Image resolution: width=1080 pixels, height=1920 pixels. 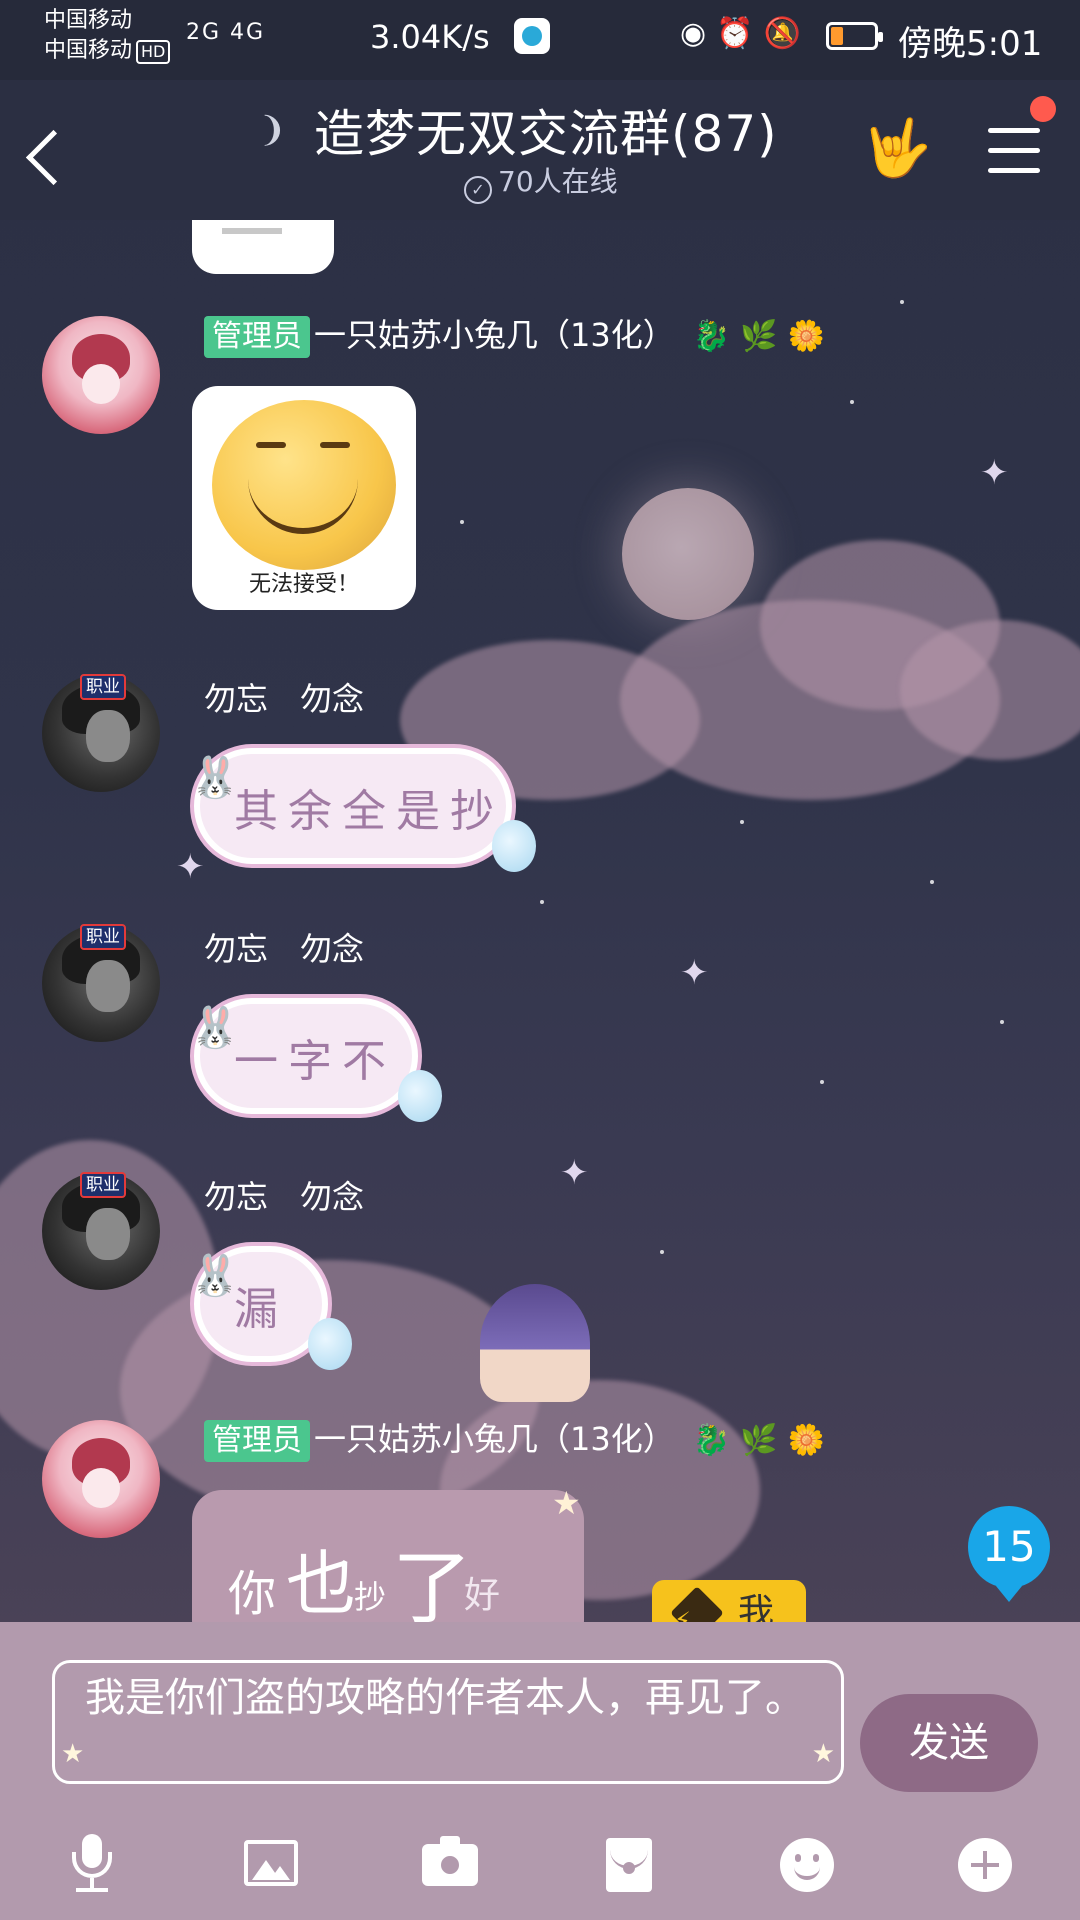 I want to click on image-icon, so click(x=271, y=1863).